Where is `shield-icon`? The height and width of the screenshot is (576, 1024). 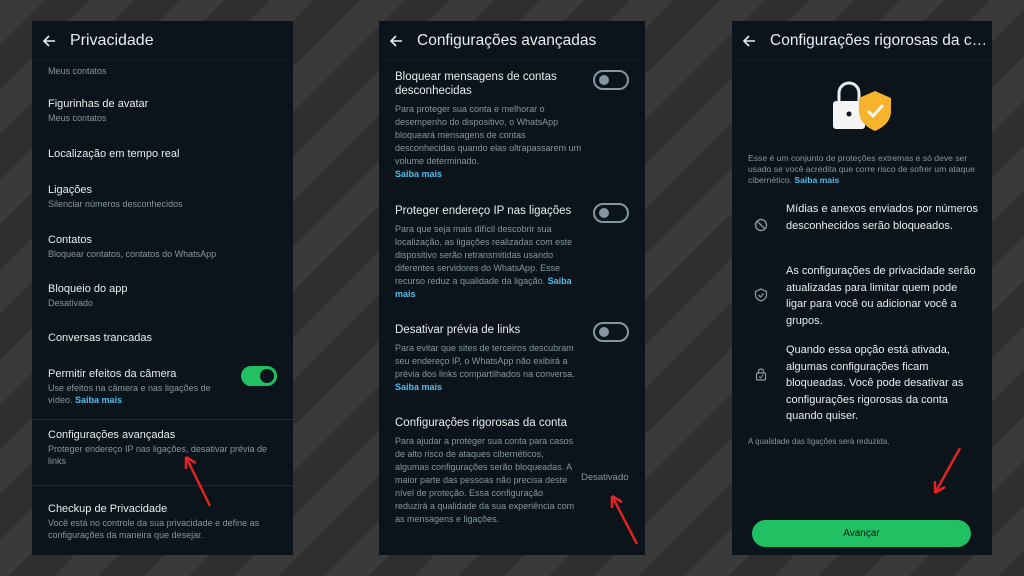
shield-icon is located at coordinates (761, 295).